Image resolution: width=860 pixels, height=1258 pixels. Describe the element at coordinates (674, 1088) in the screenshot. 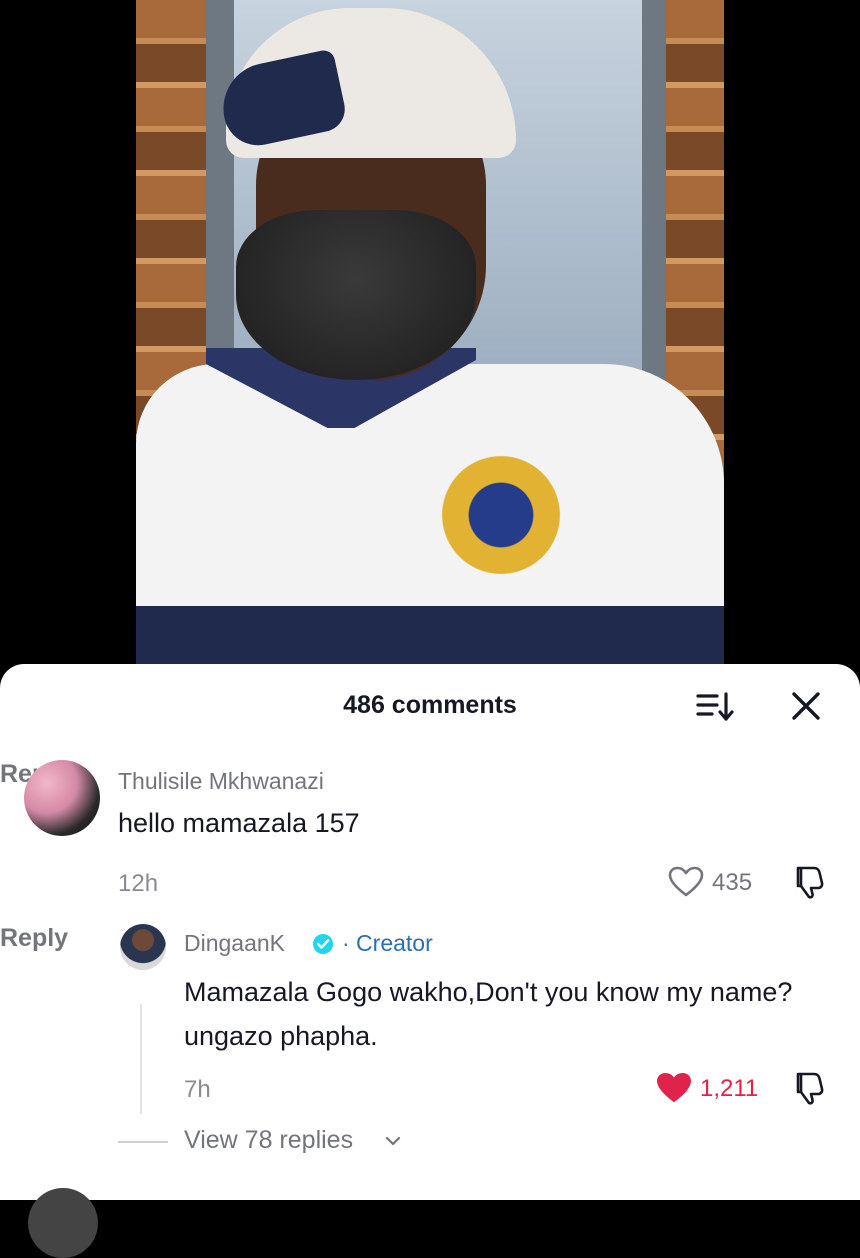

I see `heart-filled-icon` at that location.